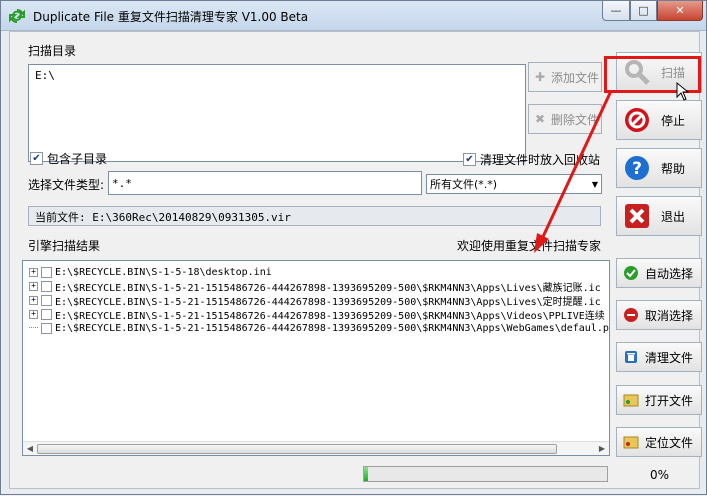  I want to click on close-icon: ✕, so click(680, 10).